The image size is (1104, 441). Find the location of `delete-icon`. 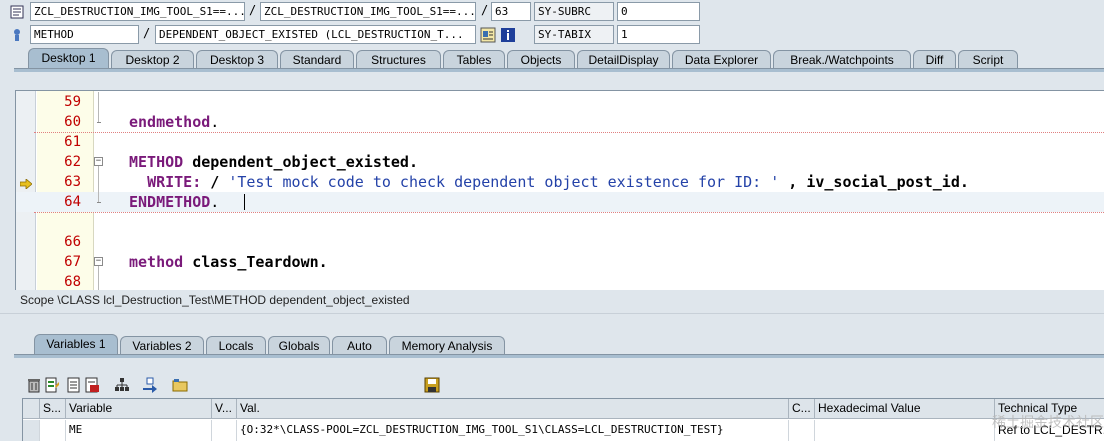

delete-icon is located at coordinates (34, 385).